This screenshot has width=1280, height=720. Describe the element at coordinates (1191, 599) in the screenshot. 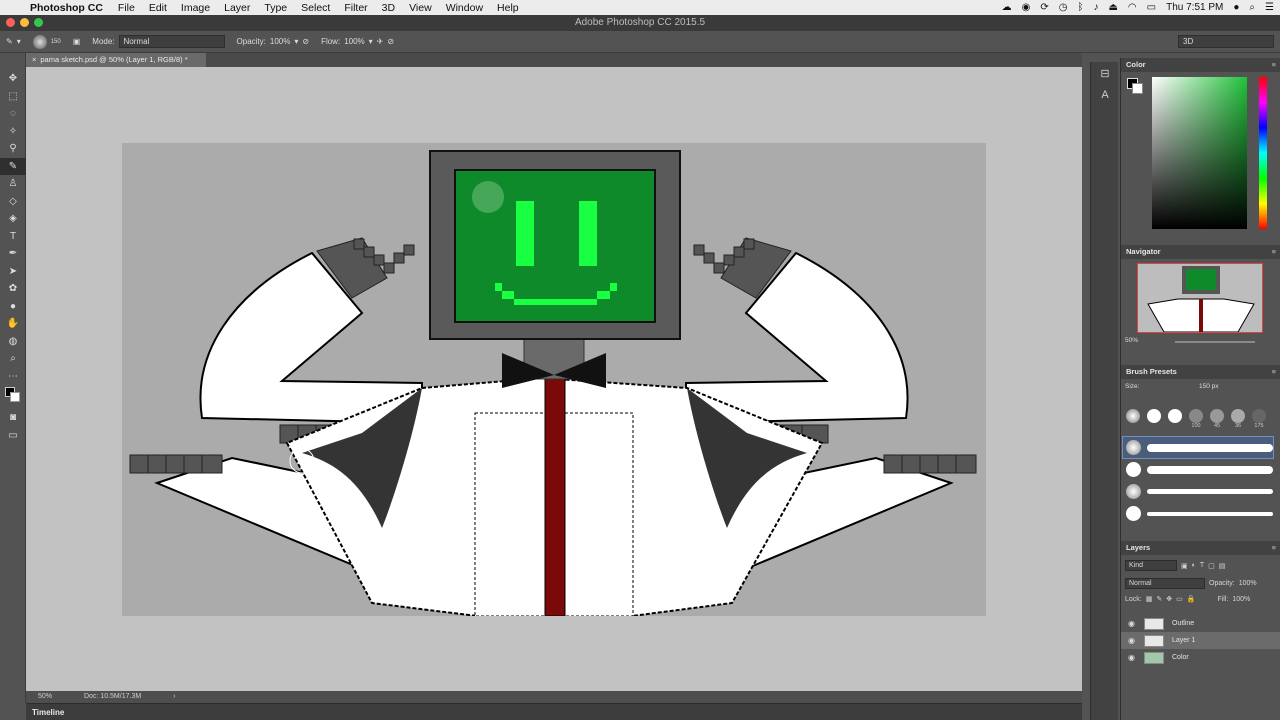

I see `lock-all-icon: 🔒` at that location.